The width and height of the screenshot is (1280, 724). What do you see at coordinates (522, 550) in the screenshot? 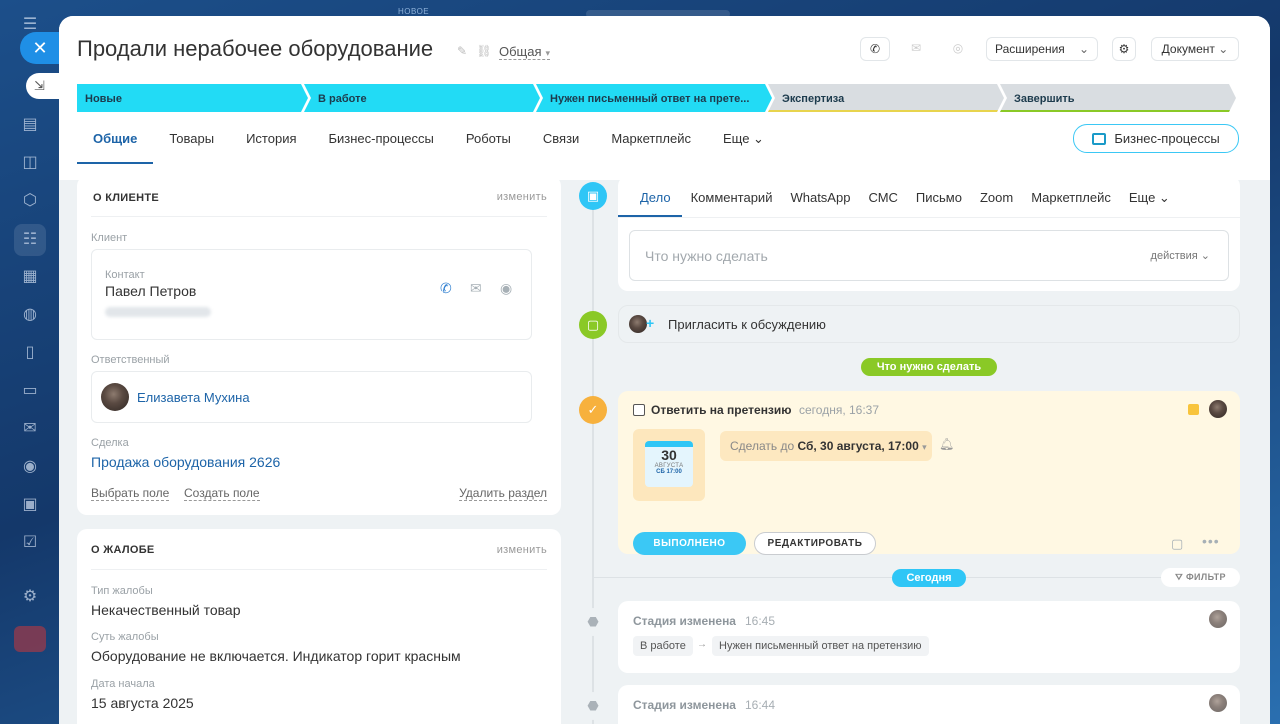
I see `complaint-edit-link: изменить` at bounding box center [522, 550].